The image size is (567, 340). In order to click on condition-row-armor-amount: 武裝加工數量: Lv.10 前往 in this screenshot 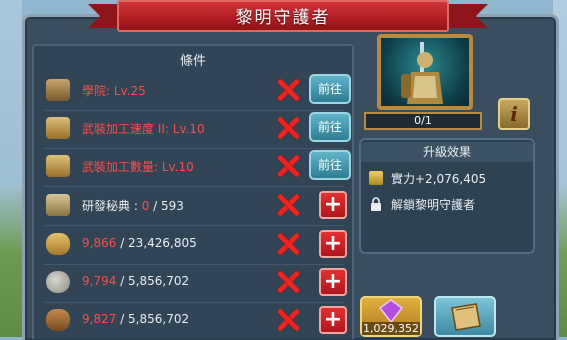, I will do `click(197, 166)`.